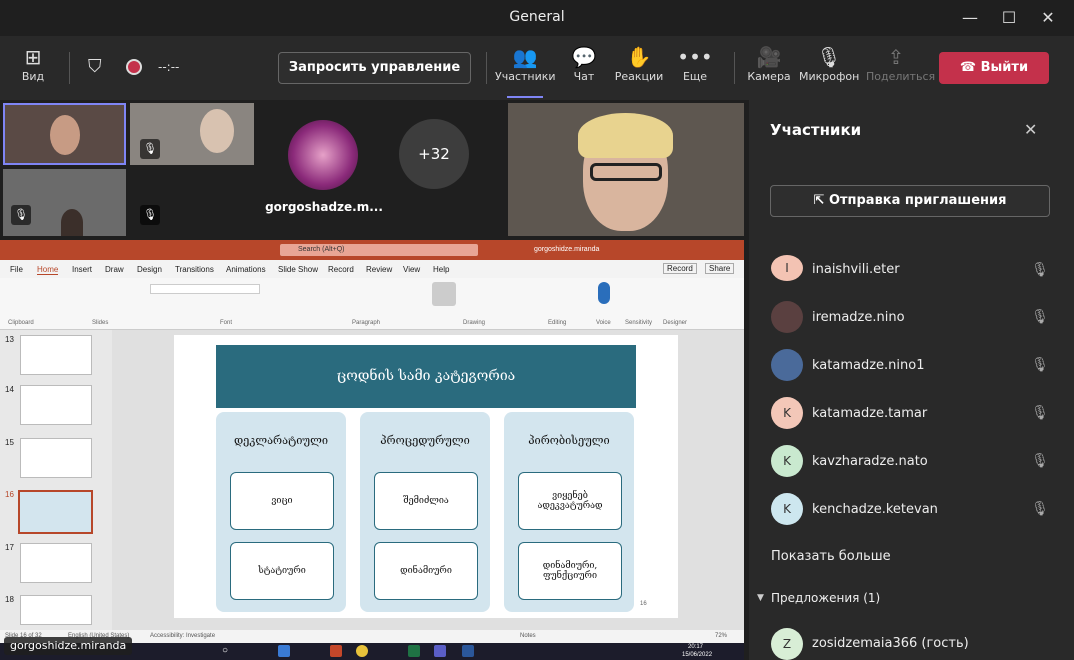 This screenshot has width=1074, height=660. Describe the element at coordinates (284, 651) in the screenshot. I see `edge-icon` at that location.